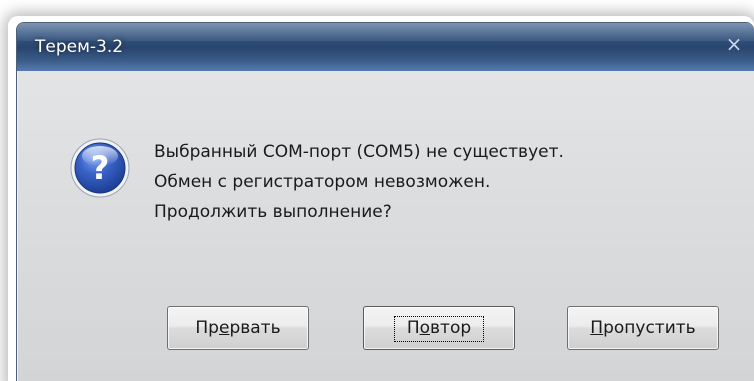 The image size is (754, 381). I want to click on abort-button-label: Прервать, so click(238, 328).